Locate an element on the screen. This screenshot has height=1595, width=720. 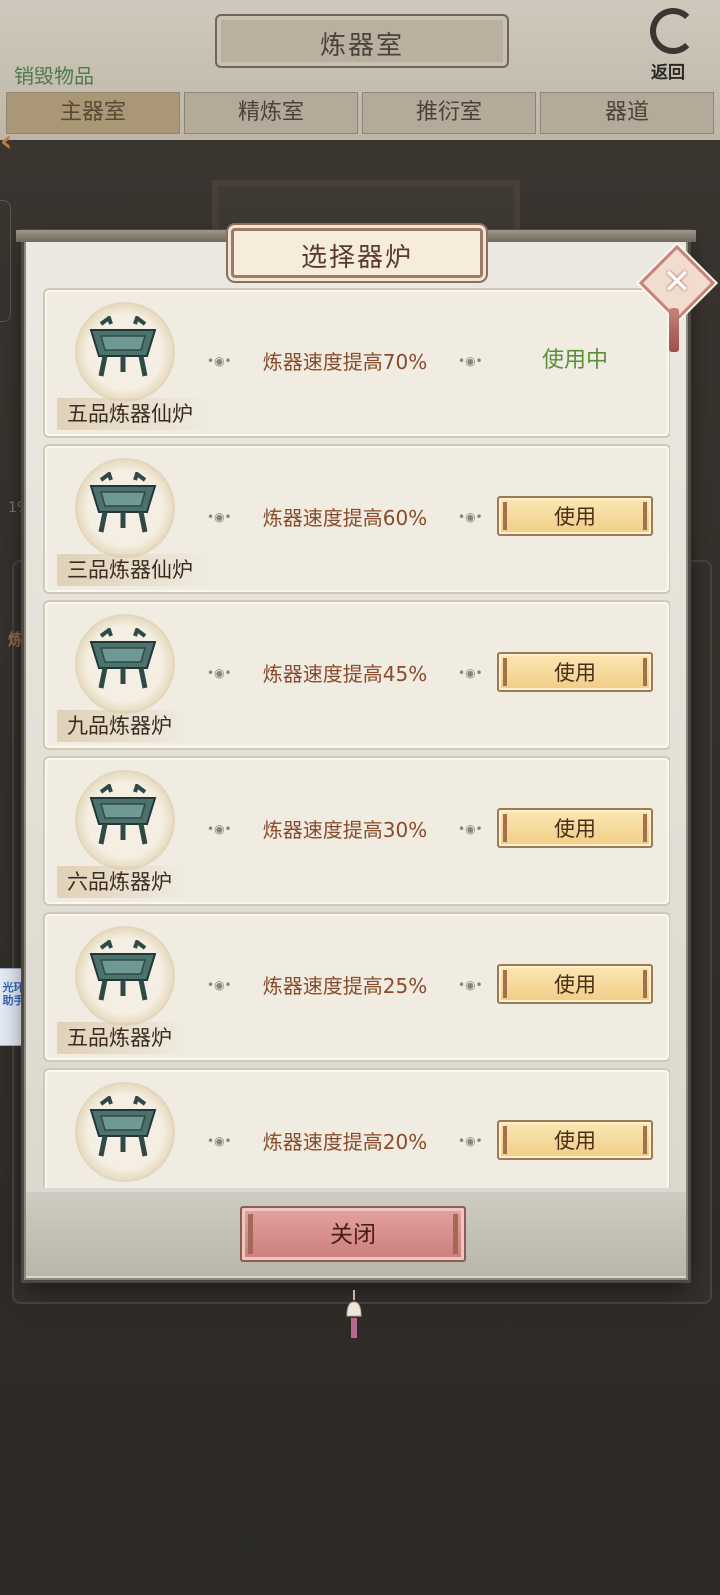
tassel-decoration is located at coordinates (674, 330).